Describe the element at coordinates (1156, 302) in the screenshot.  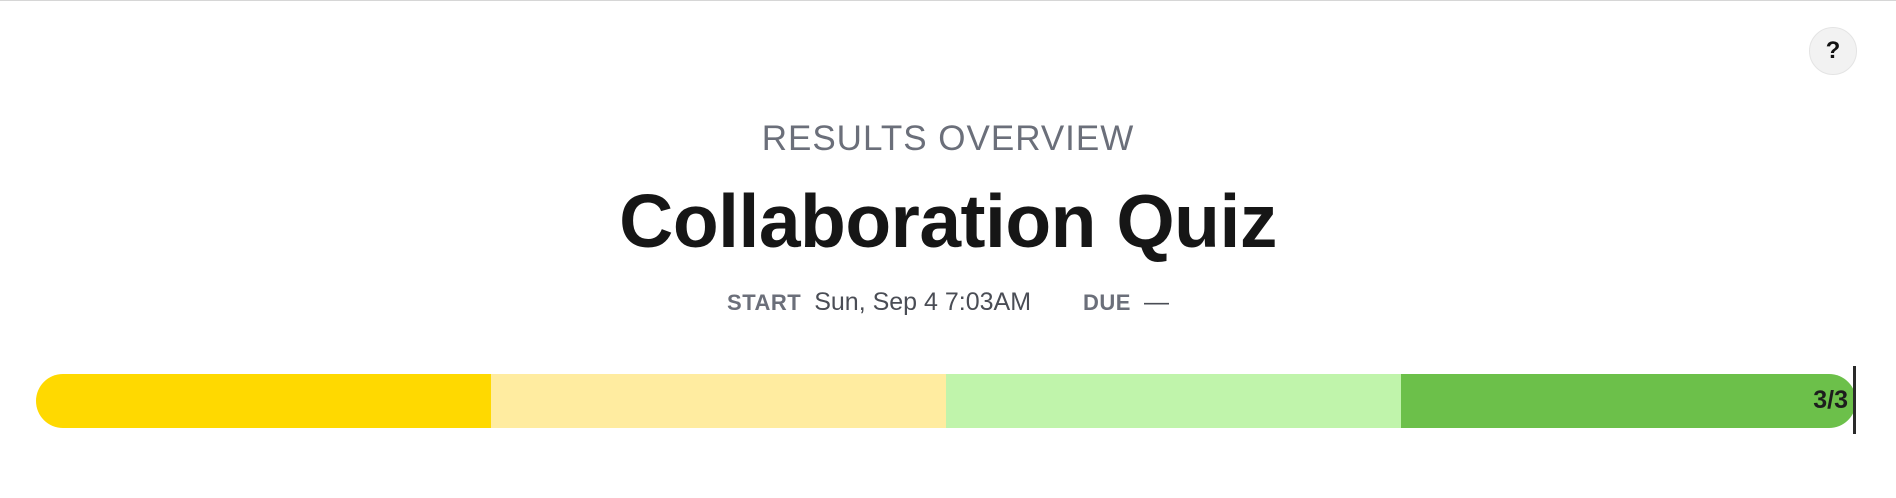
I see `due-value: —` at that location.